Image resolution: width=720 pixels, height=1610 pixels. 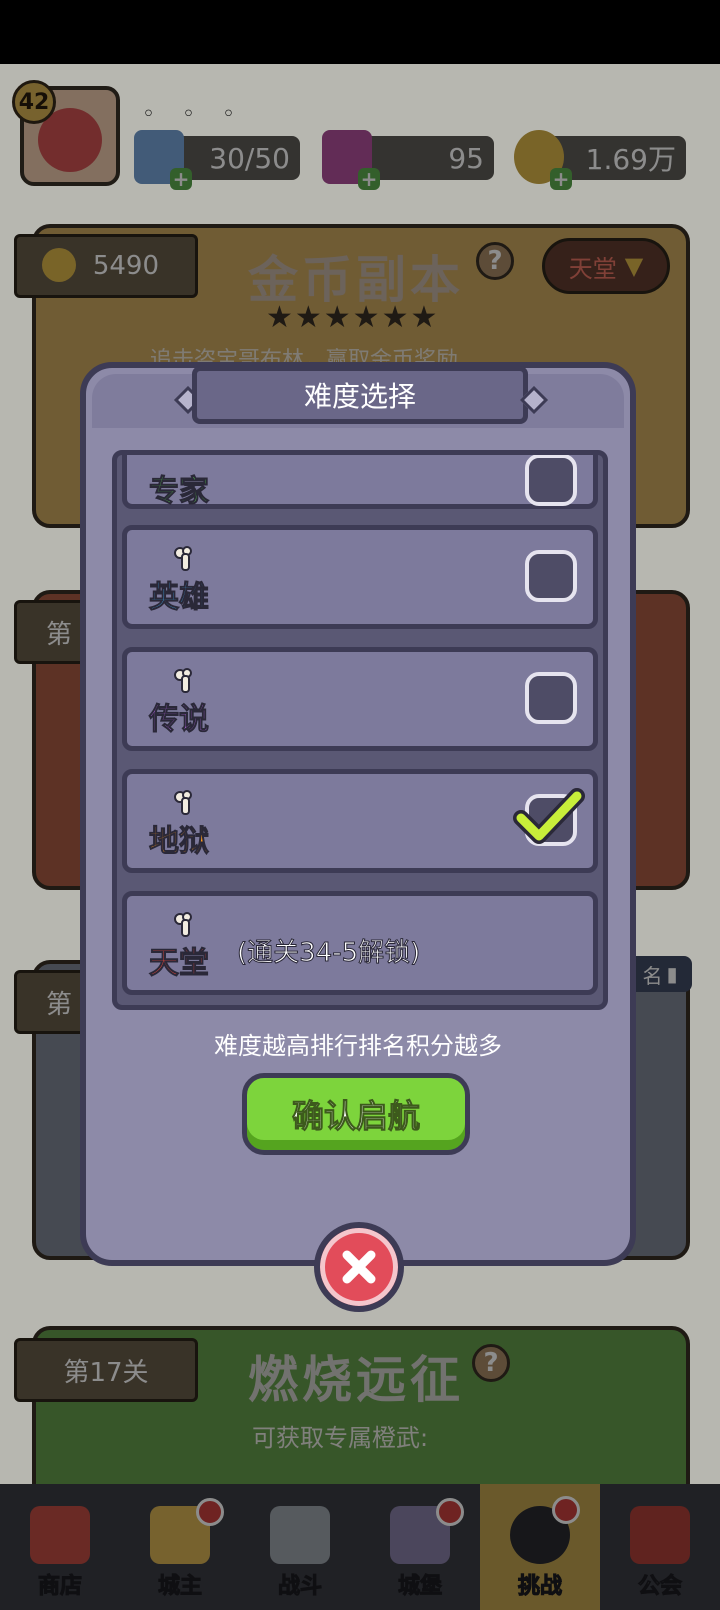 What do you see at coordinates (551, 480) in the screenshot?
I see `checkbox-expert` at bounding box center [551, 480].